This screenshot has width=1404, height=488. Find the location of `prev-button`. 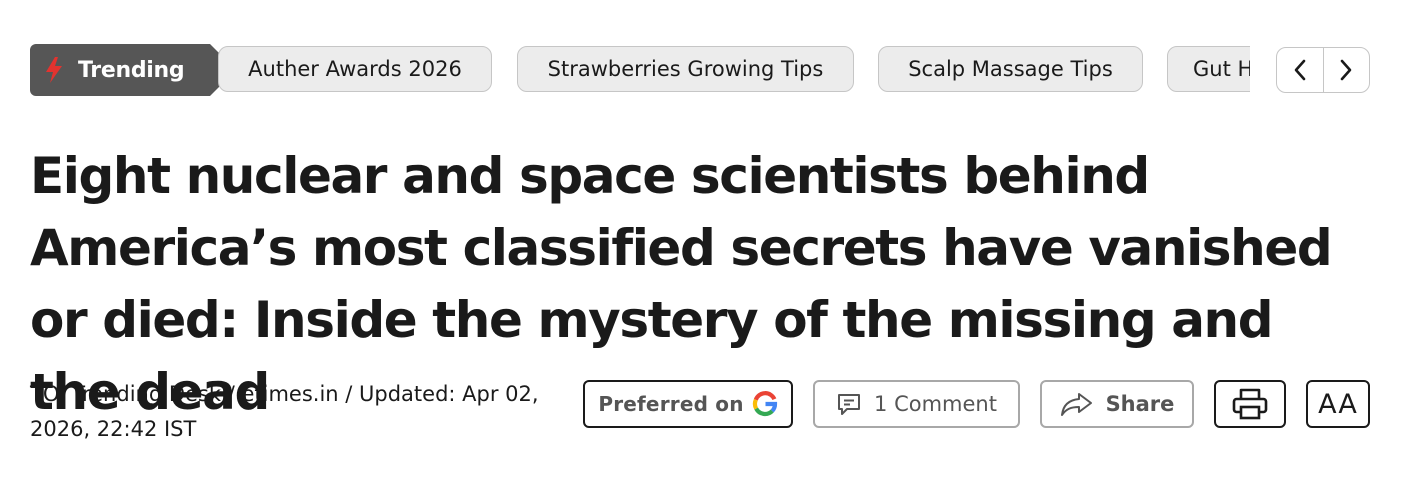

prev-button is located at coordinates (1300, 70).